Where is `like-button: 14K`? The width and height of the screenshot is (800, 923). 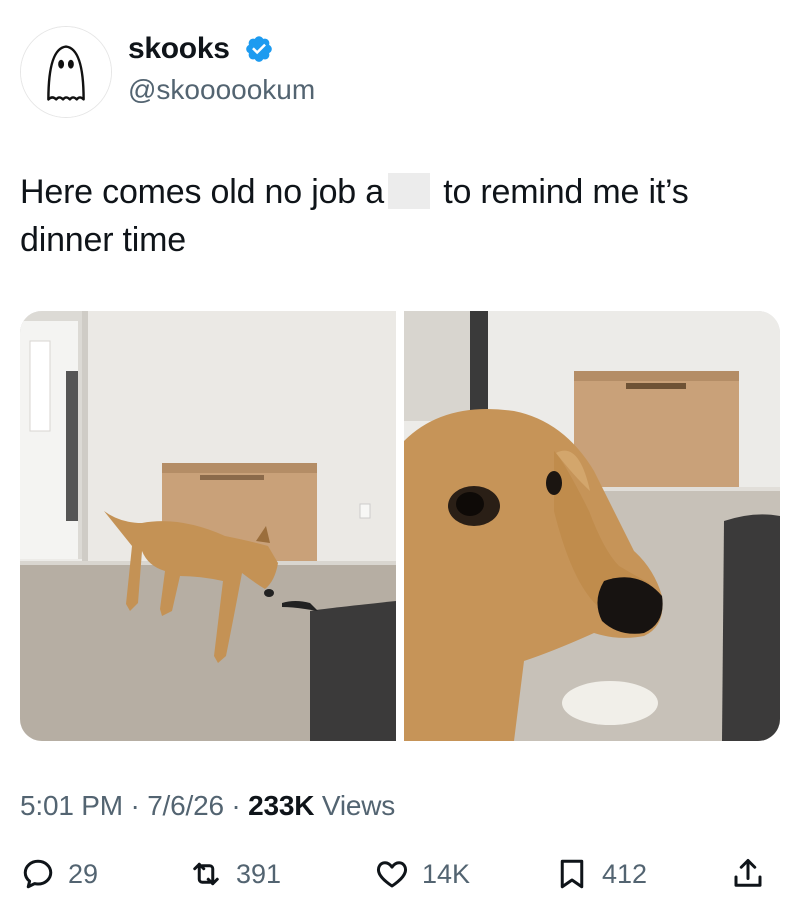 like-button: 14K is located at coordinates (422, 874).